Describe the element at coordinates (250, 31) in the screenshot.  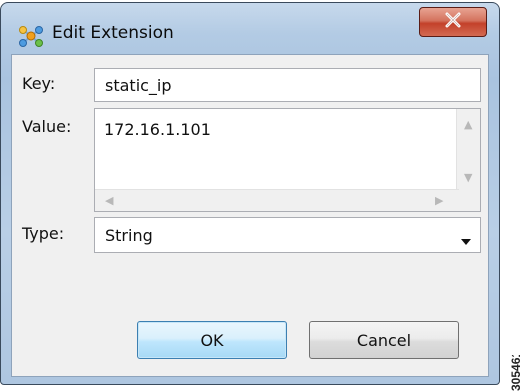
I see `title-bar: Edit Extension` at that location.